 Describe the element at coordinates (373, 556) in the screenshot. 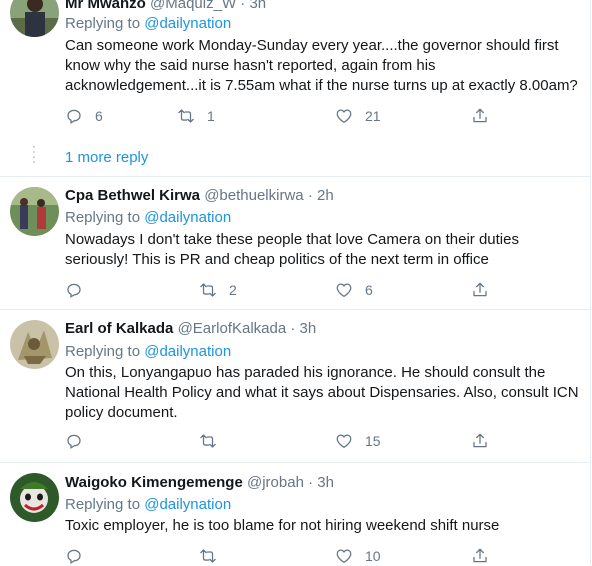

I see `like-count: 10` at that location.